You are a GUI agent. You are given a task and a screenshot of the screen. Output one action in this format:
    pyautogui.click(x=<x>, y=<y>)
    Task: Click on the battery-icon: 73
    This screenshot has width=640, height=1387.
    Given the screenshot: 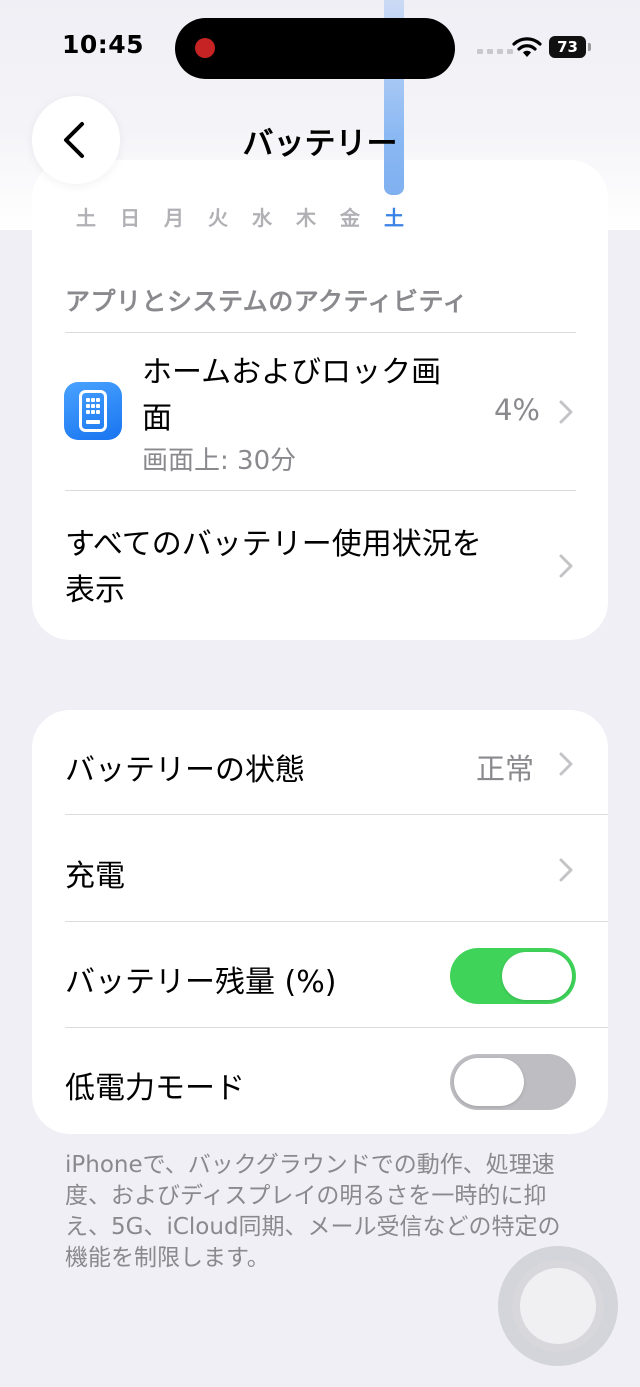 What is the action you would take?
    pyautogui.click(x=570, y=47)
    